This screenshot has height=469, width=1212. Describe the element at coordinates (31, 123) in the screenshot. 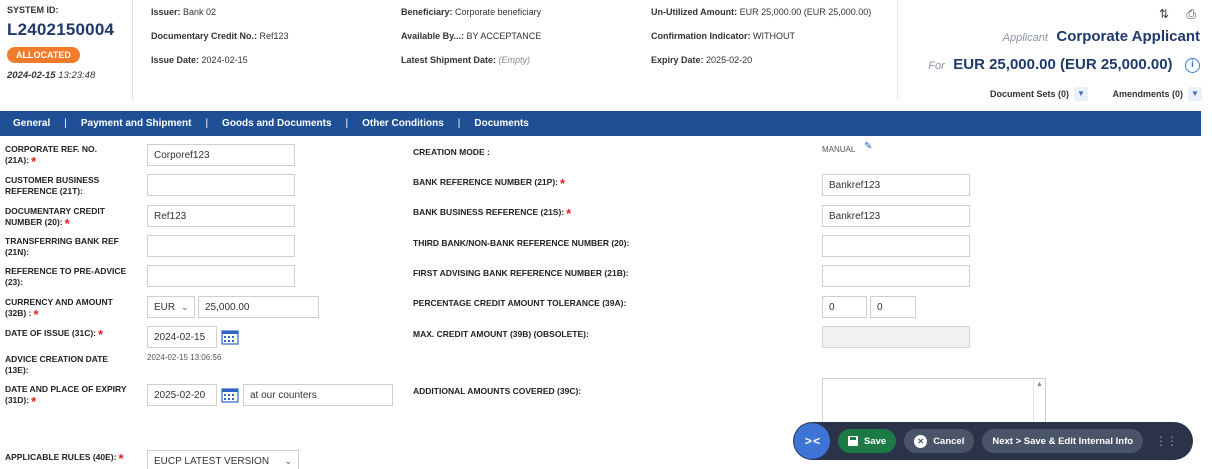

I see `tab-general: General` at that location.